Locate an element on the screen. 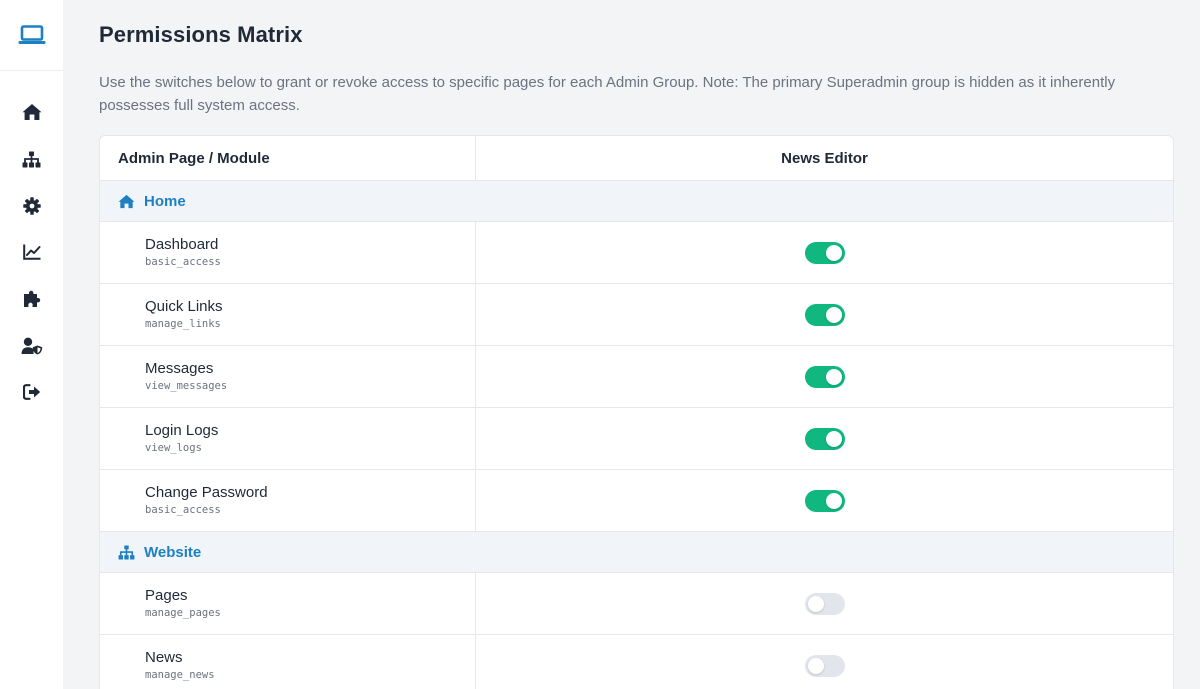 This screenshot has height=689, width=1200. permission-code: manage_pages is located at coordinates (183, 613).